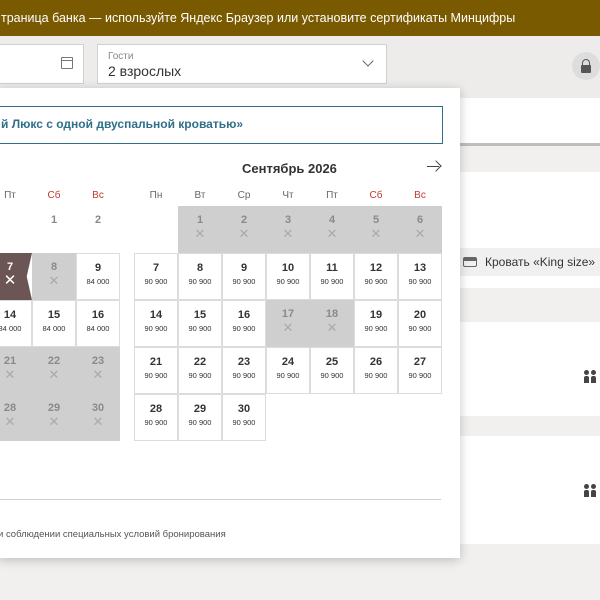 This screenshot has width=600, height=600. Describe the element at coordinates (54, 370) in the screenshot. I see `day-cell: 22 ✕` at that location.